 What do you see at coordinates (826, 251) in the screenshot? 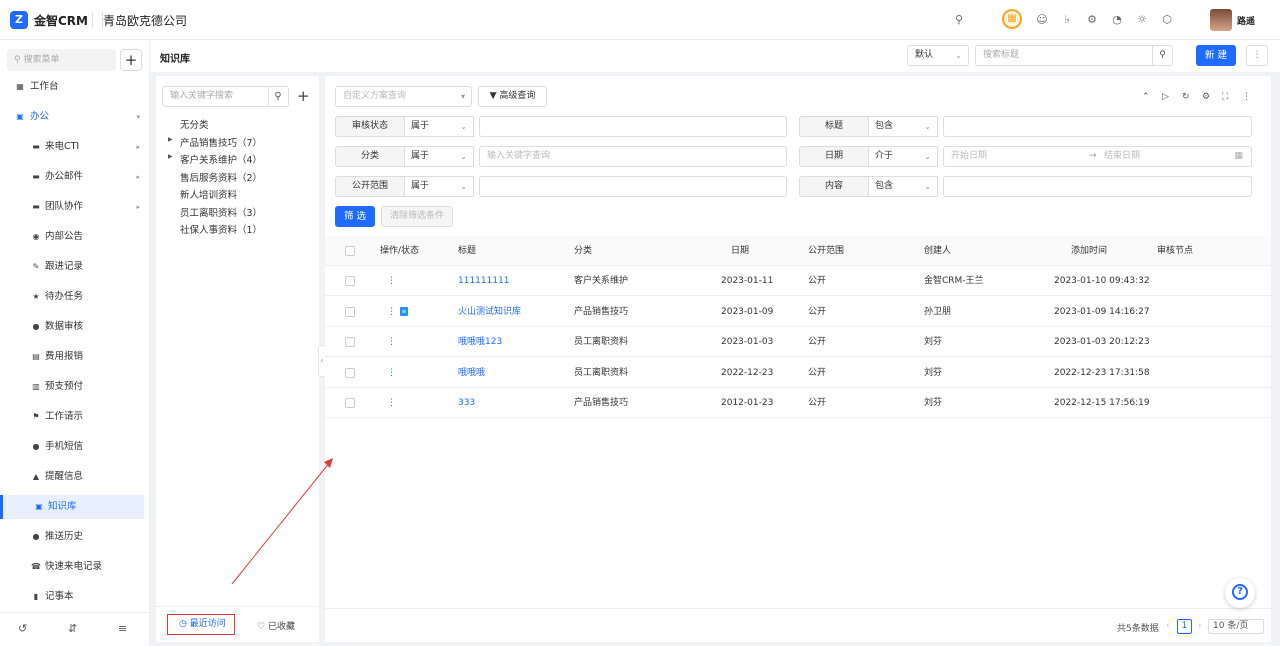
I see `column-header: 公开范围` at bounding box center [826, 251].